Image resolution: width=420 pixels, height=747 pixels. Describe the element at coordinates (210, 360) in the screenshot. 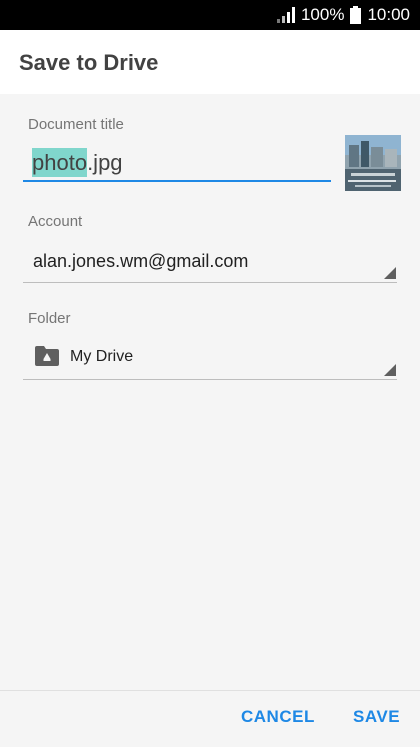

I see `folder-dropdown: My Drive` at that location.